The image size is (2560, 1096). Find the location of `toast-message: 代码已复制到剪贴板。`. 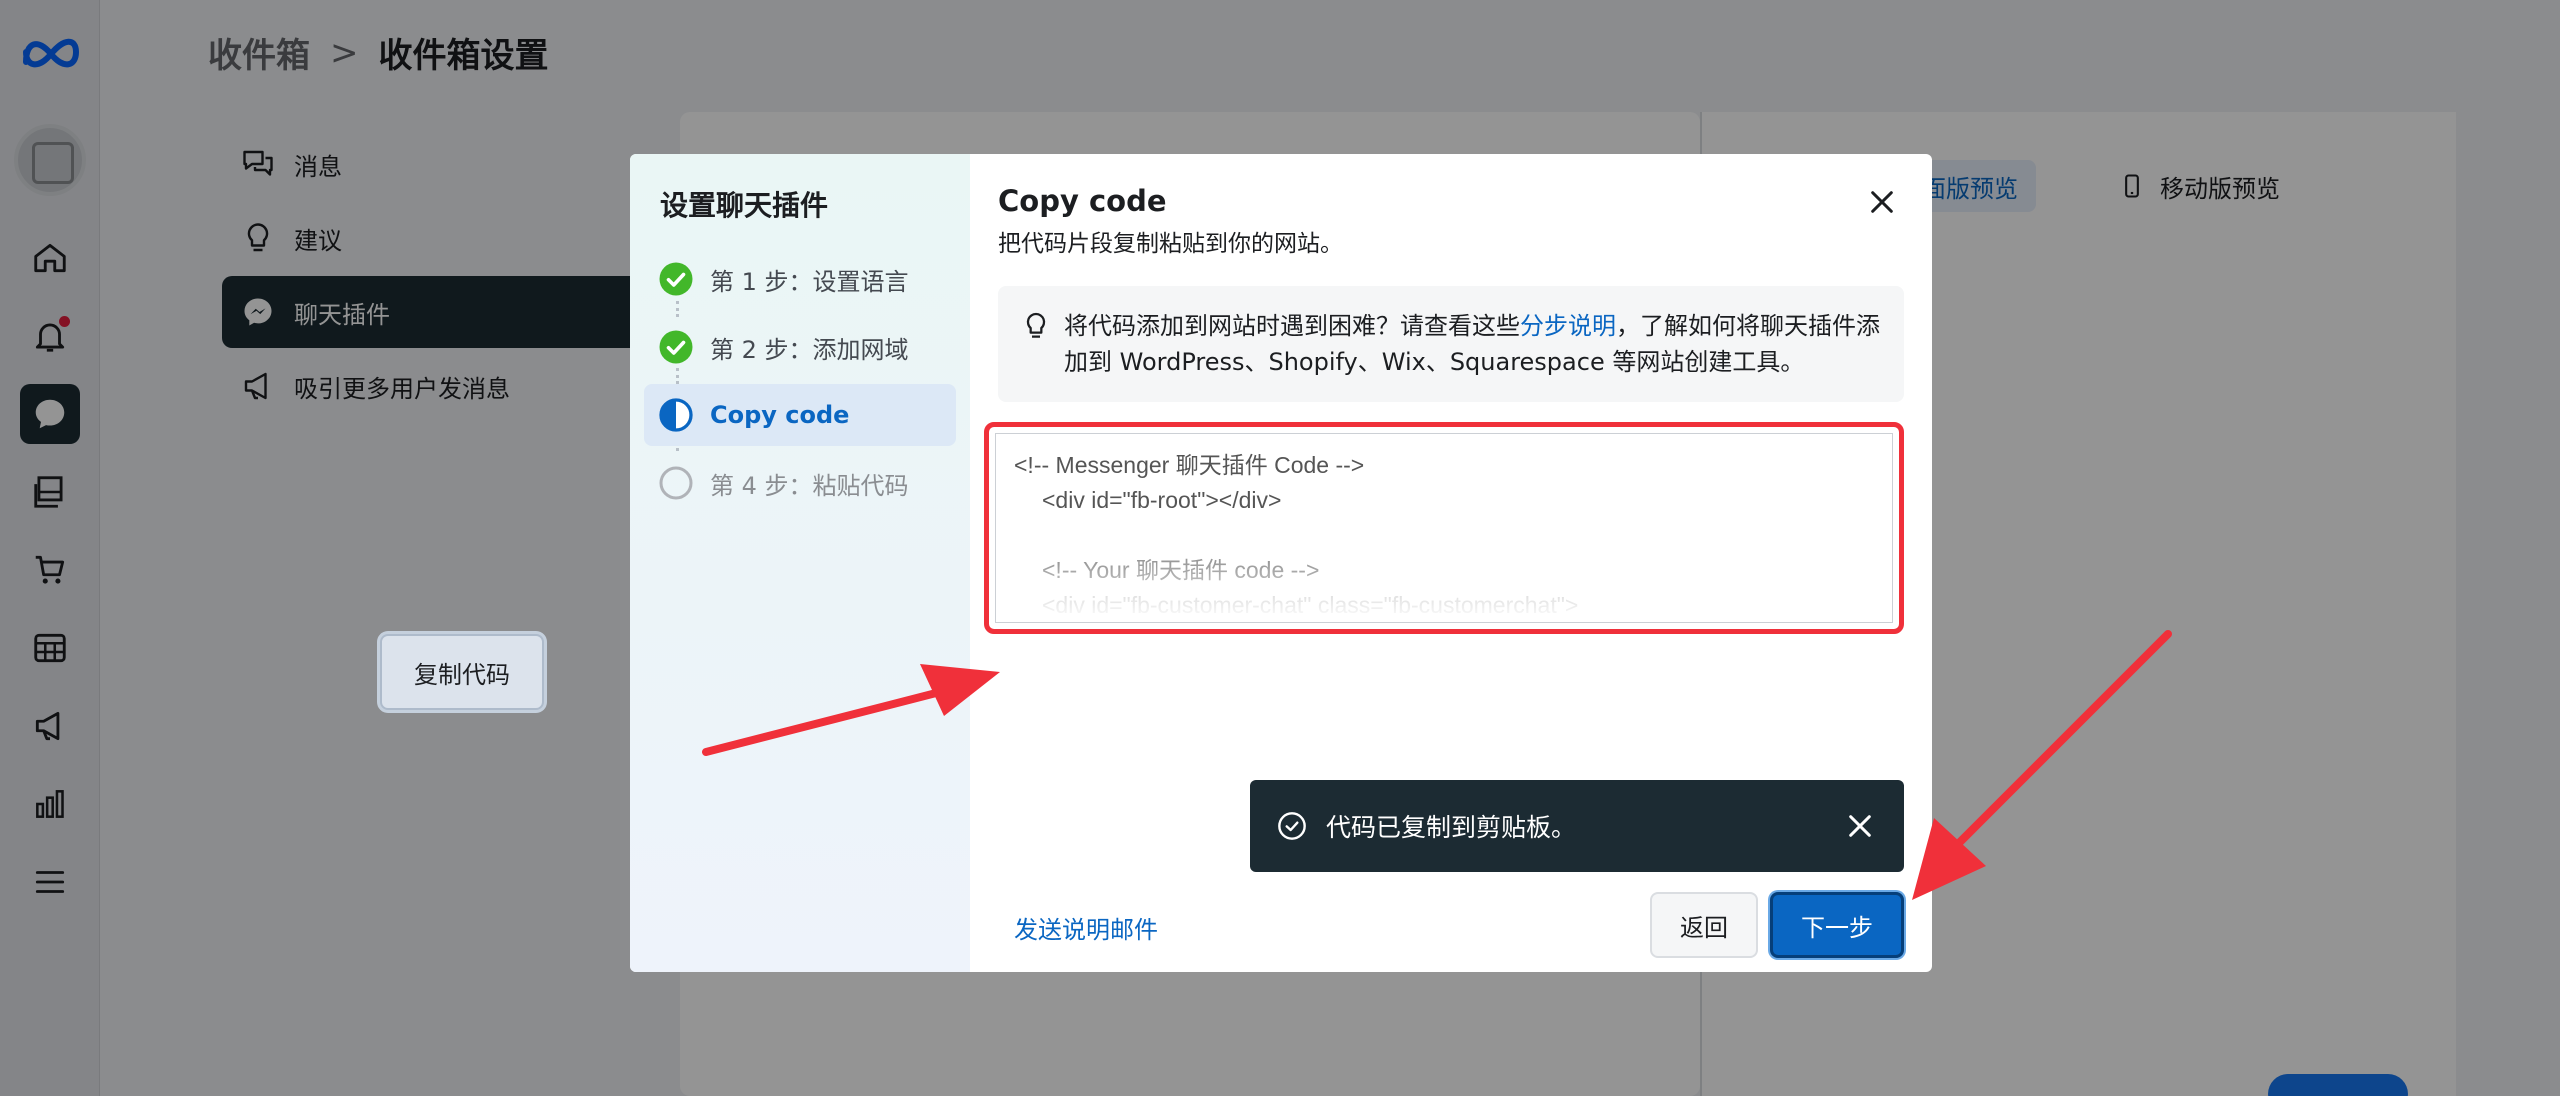

toast-message: 代码已复制到剪贴板。 is located at coordinates (1451, 827).